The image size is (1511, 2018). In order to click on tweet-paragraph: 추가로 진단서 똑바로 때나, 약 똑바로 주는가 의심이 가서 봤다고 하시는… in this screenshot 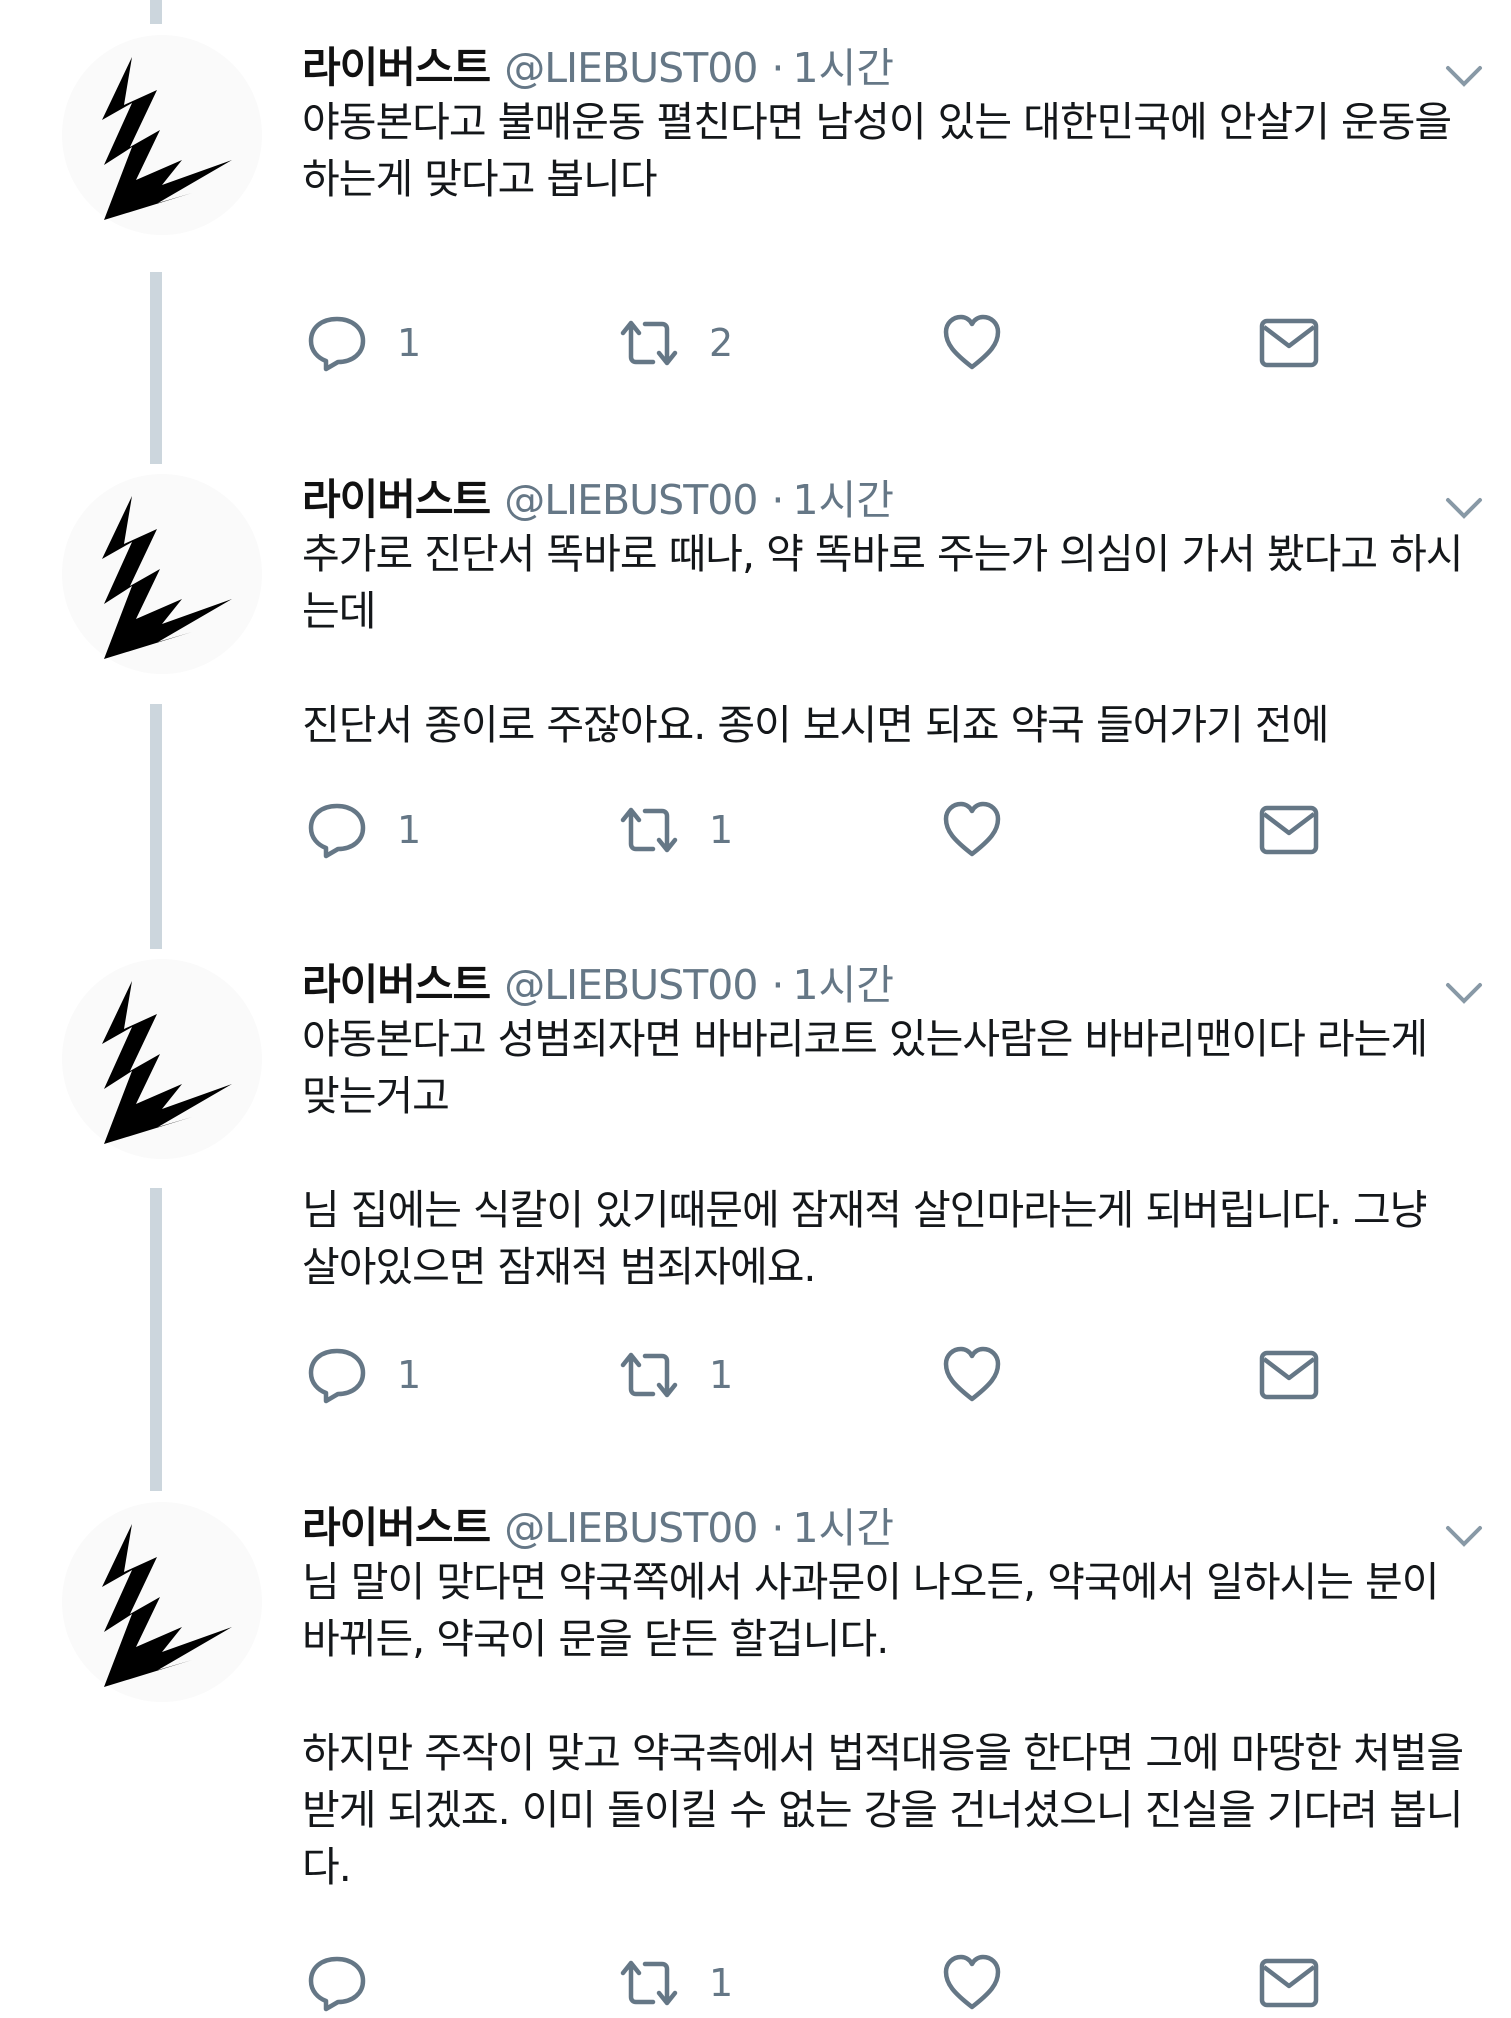, I will do `click(883, 582)`.